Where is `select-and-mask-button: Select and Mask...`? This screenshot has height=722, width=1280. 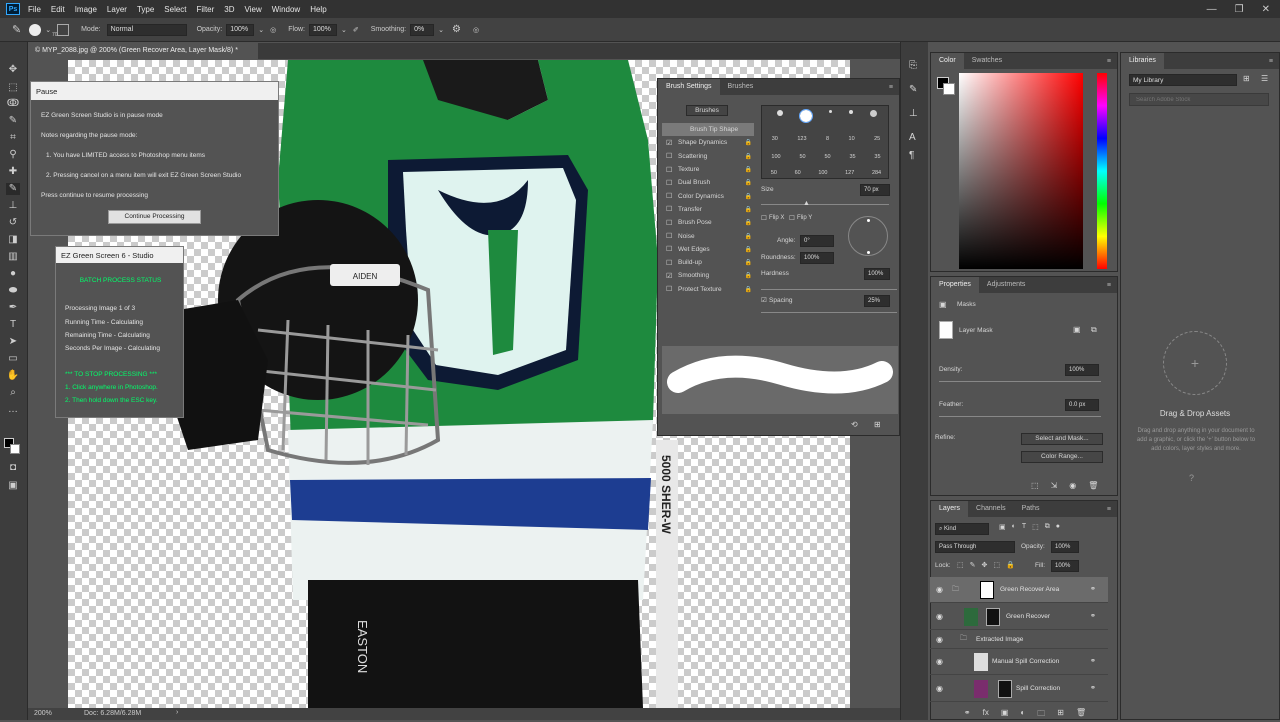 select-and-mask-button: Select and Mask... is located at coordinates (1062, 439).